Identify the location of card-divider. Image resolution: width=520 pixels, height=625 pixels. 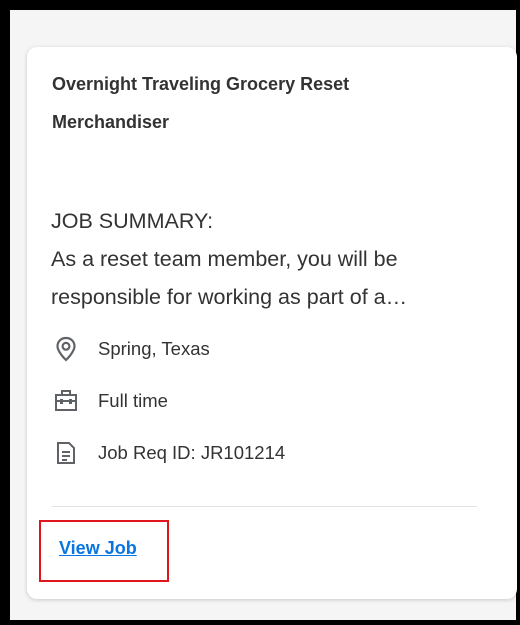
(264, 506).